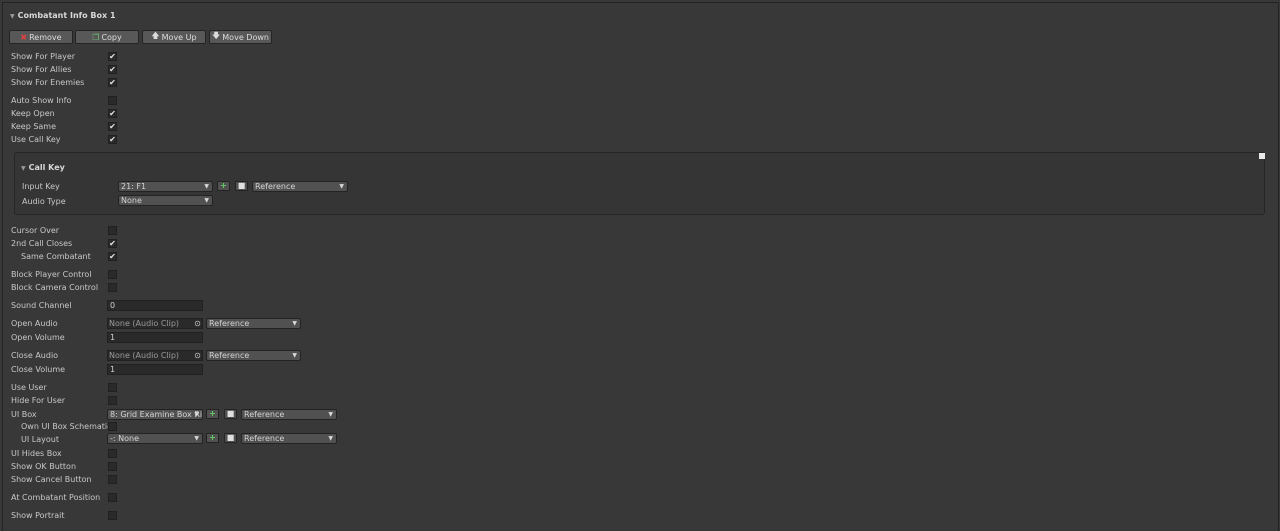  I want to click on move-up-button: 🡅 Move Up, so click(174, 37).